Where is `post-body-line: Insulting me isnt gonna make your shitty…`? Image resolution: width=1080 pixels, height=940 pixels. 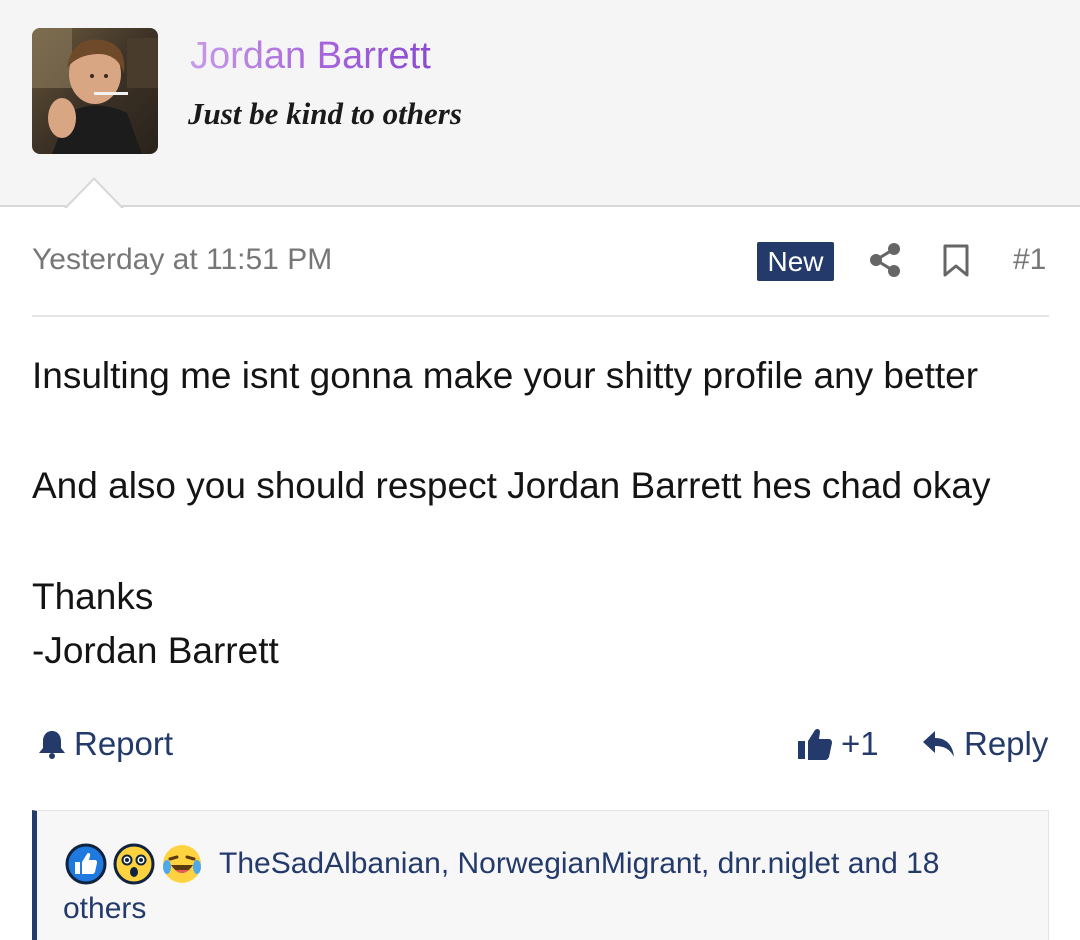
post-body-line: Insulting me isnt gonna make your shitty… is located at coordinates (505, 375).